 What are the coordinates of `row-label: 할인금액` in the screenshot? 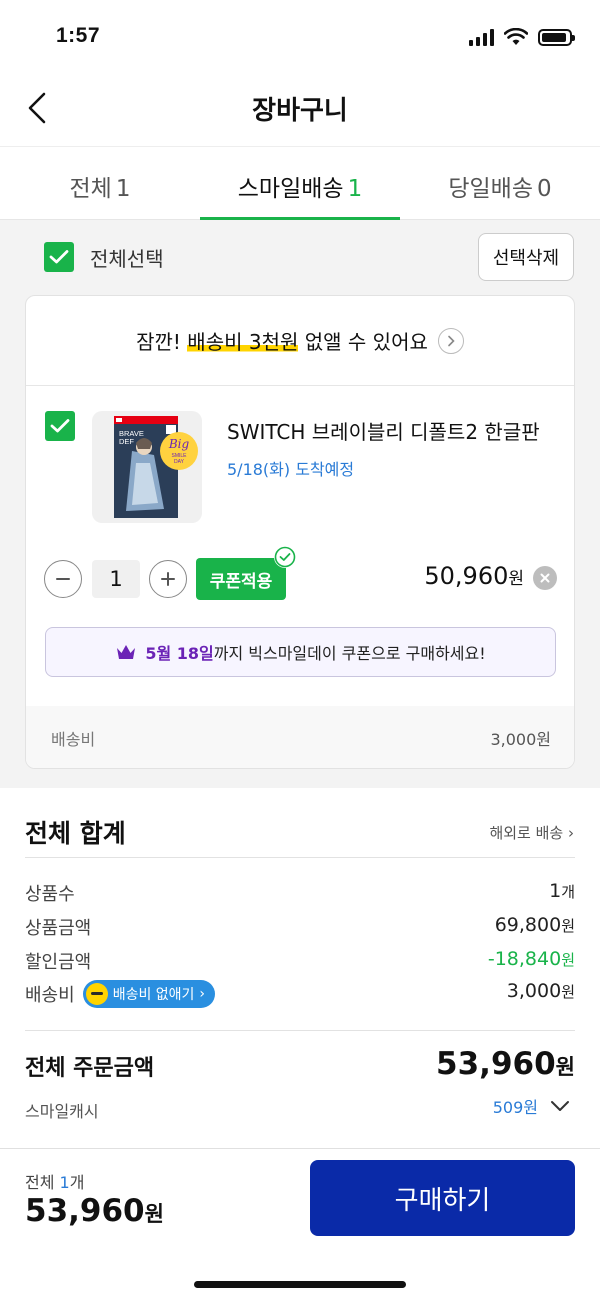 It's located at (58, 962).